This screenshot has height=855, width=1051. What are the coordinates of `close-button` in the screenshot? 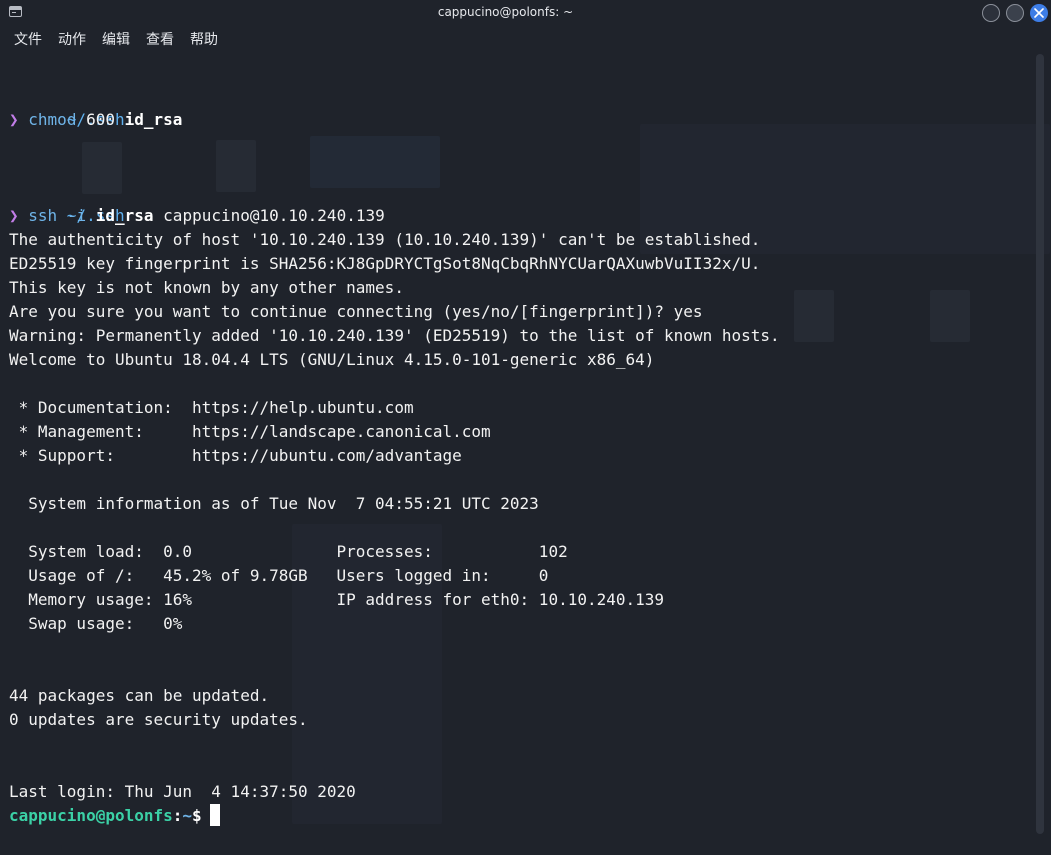 It's located at (1039, 13).